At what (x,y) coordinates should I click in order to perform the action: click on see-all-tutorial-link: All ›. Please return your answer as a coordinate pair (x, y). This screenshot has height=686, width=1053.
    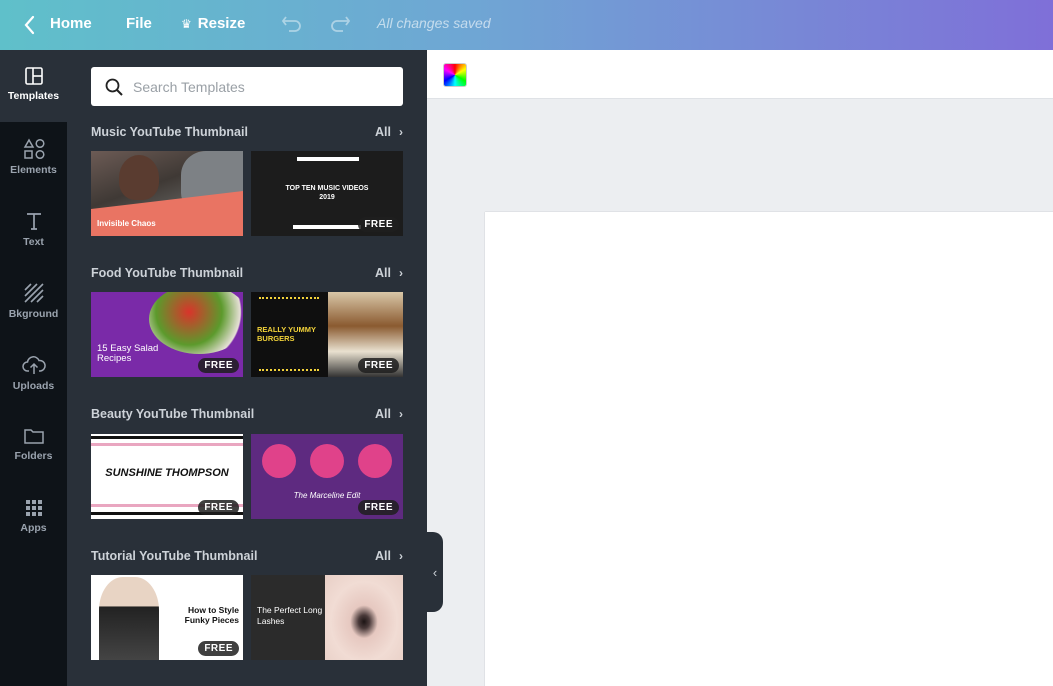
    Looking at the image, I should click on (389, 556).